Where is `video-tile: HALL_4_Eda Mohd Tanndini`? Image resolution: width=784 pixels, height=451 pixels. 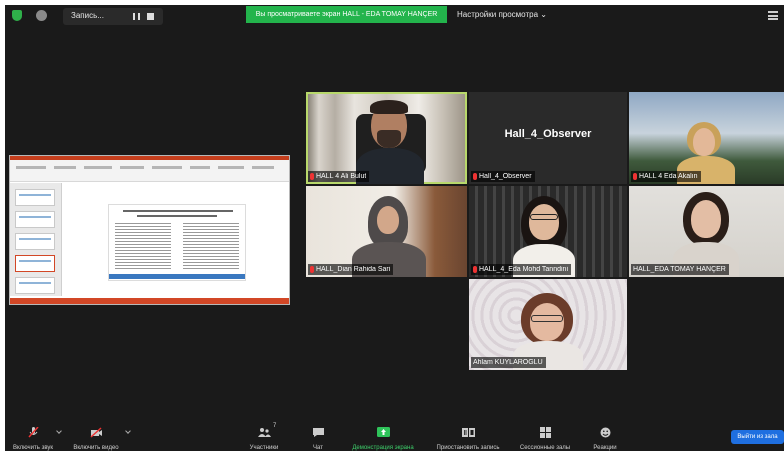
video-tile: HALL_4_Eda Mohd Tanndini is located at coordinates (548, 231).